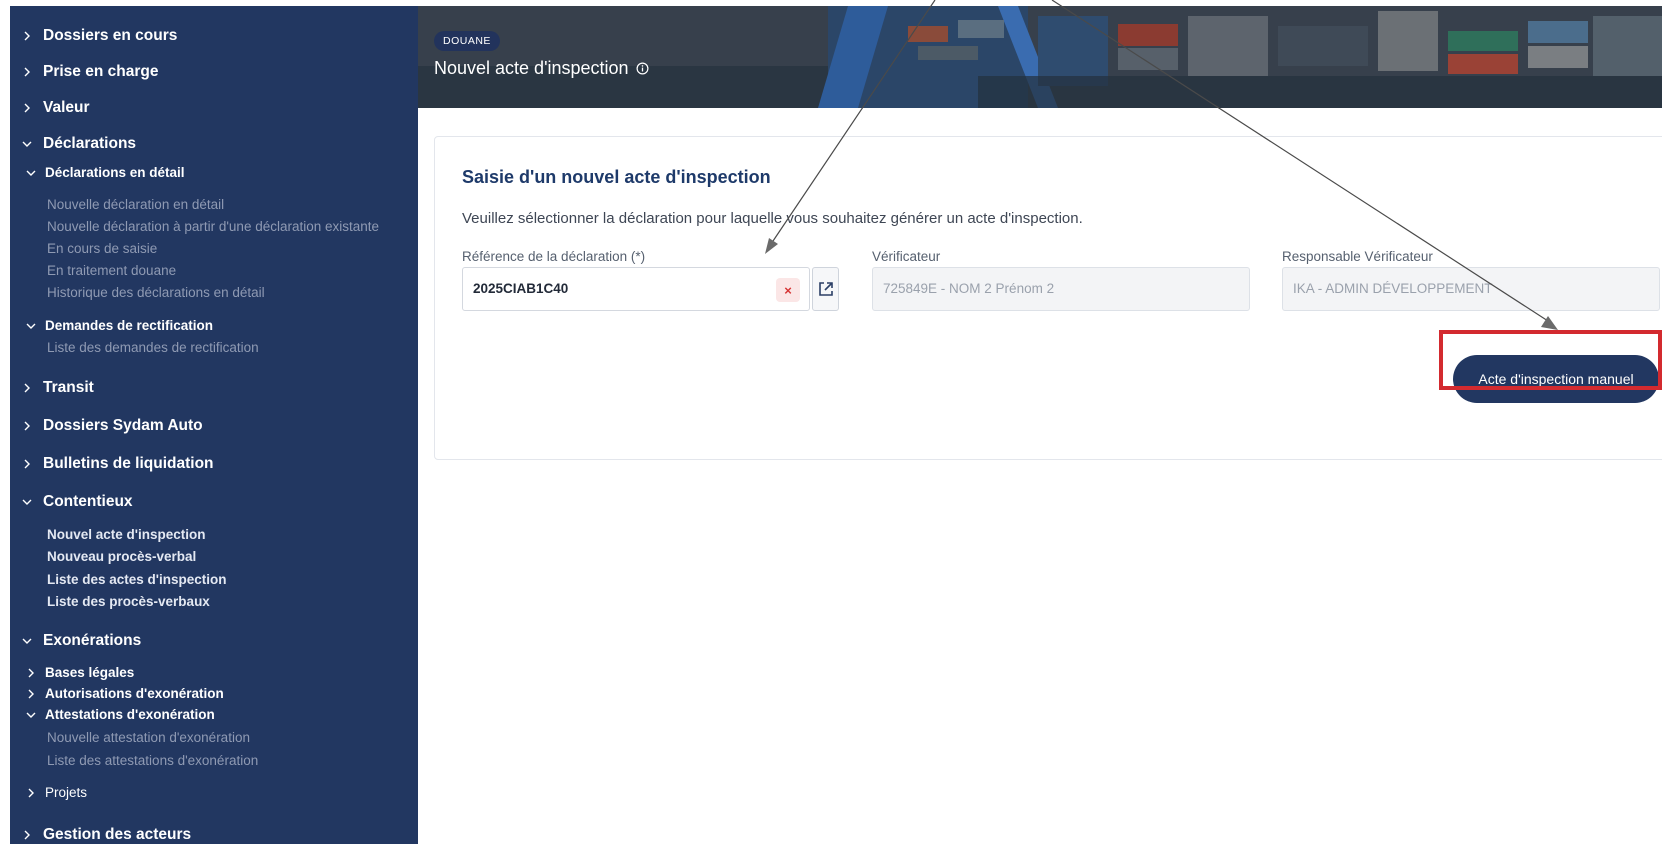  I want to click on sidebar-item-contentieux: Contentieux, so click(76, 502).